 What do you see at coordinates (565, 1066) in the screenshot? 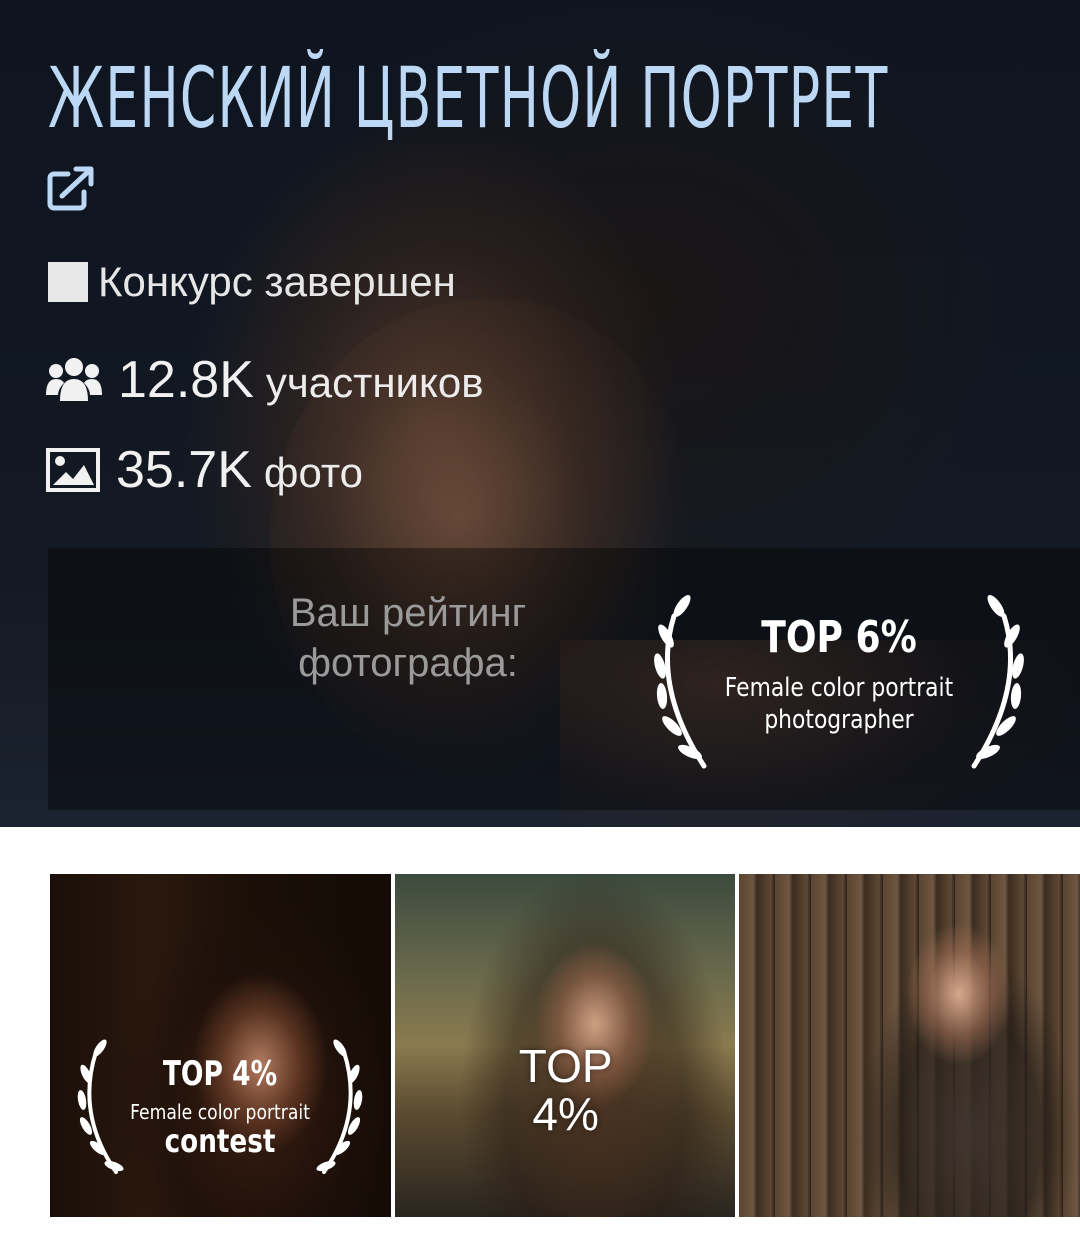
I see `photo-top-line1: TOP` at bounding box center [565, 1066].